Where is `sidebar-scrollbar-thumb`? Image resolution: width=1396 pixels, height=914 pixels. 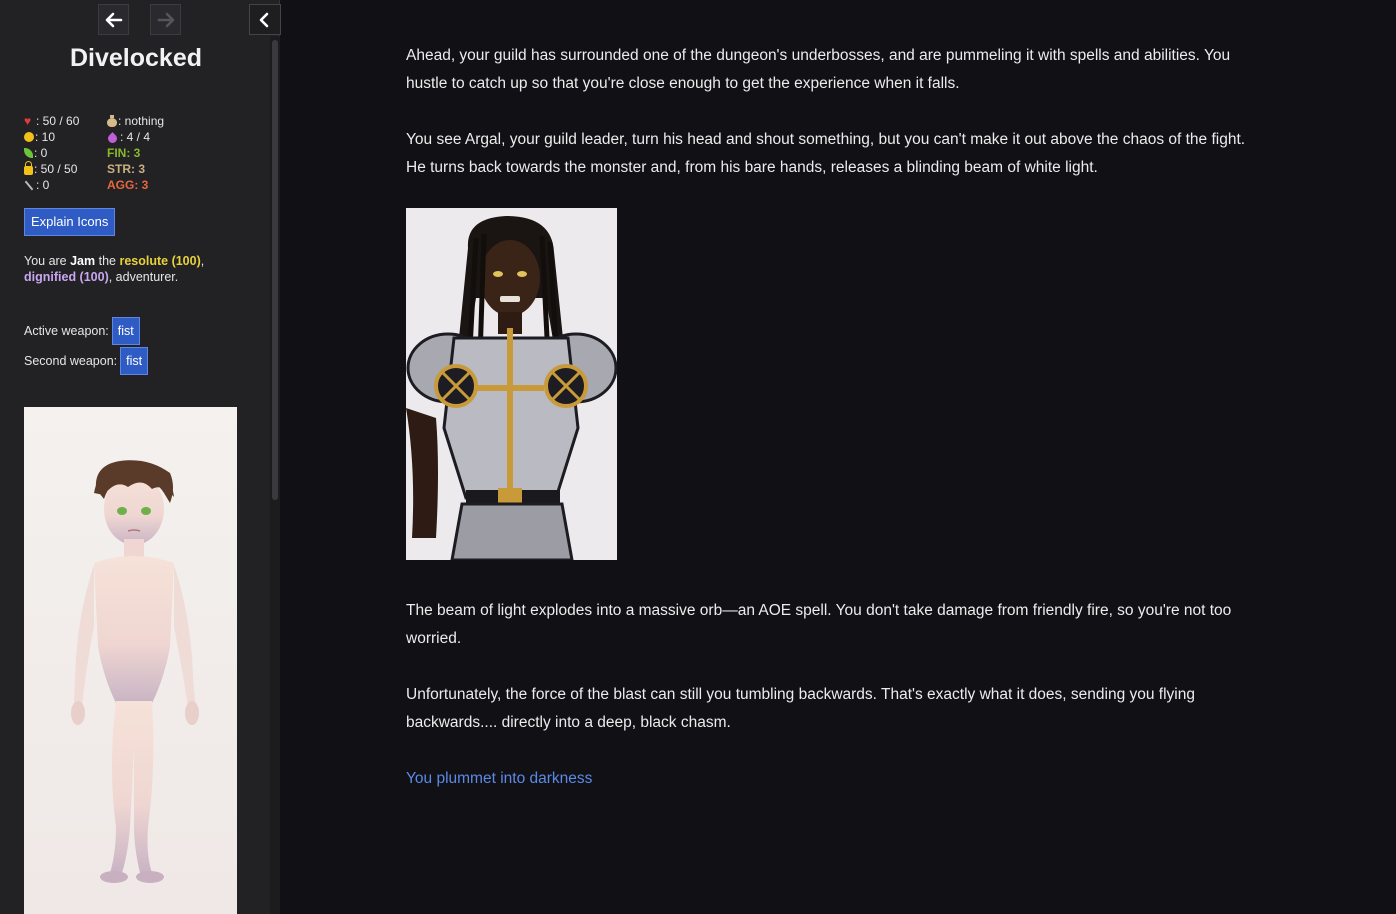 sidebar-scrollbar-thumb is located at coordinates (275, 270).